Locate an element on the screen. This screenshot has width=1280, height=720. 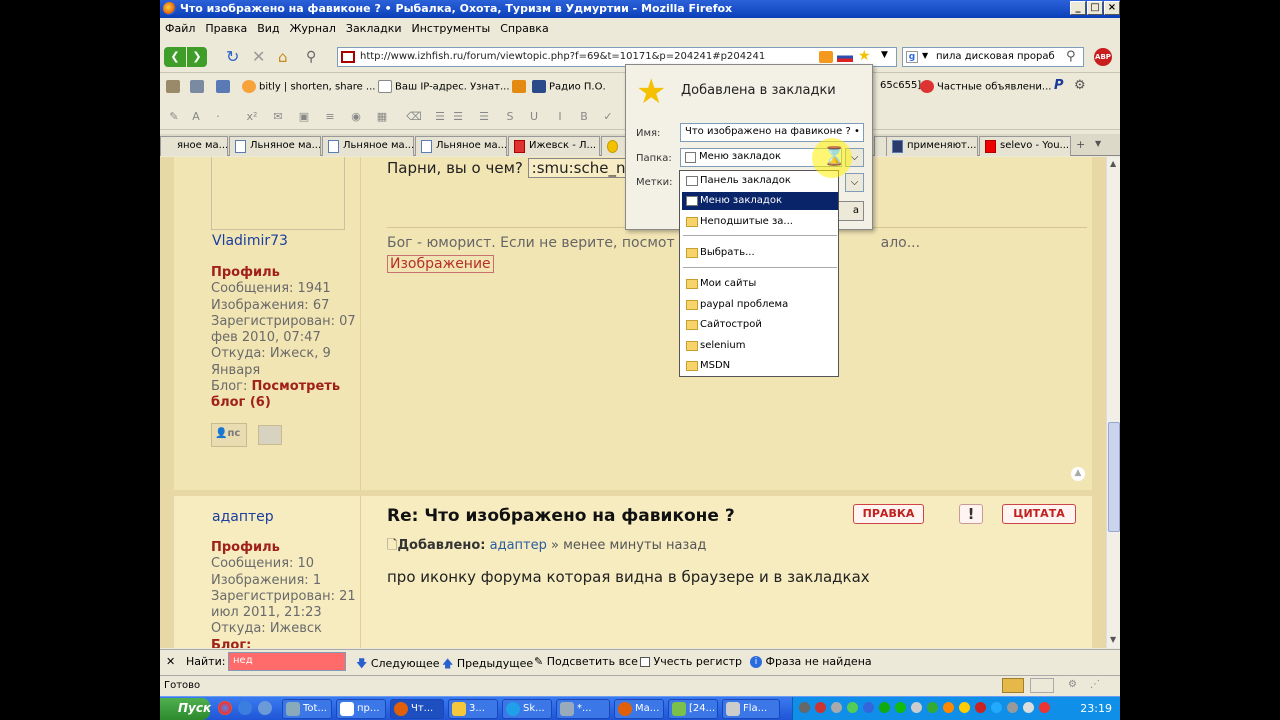
superscript-icon: x² is located at coordinates (252, 117).